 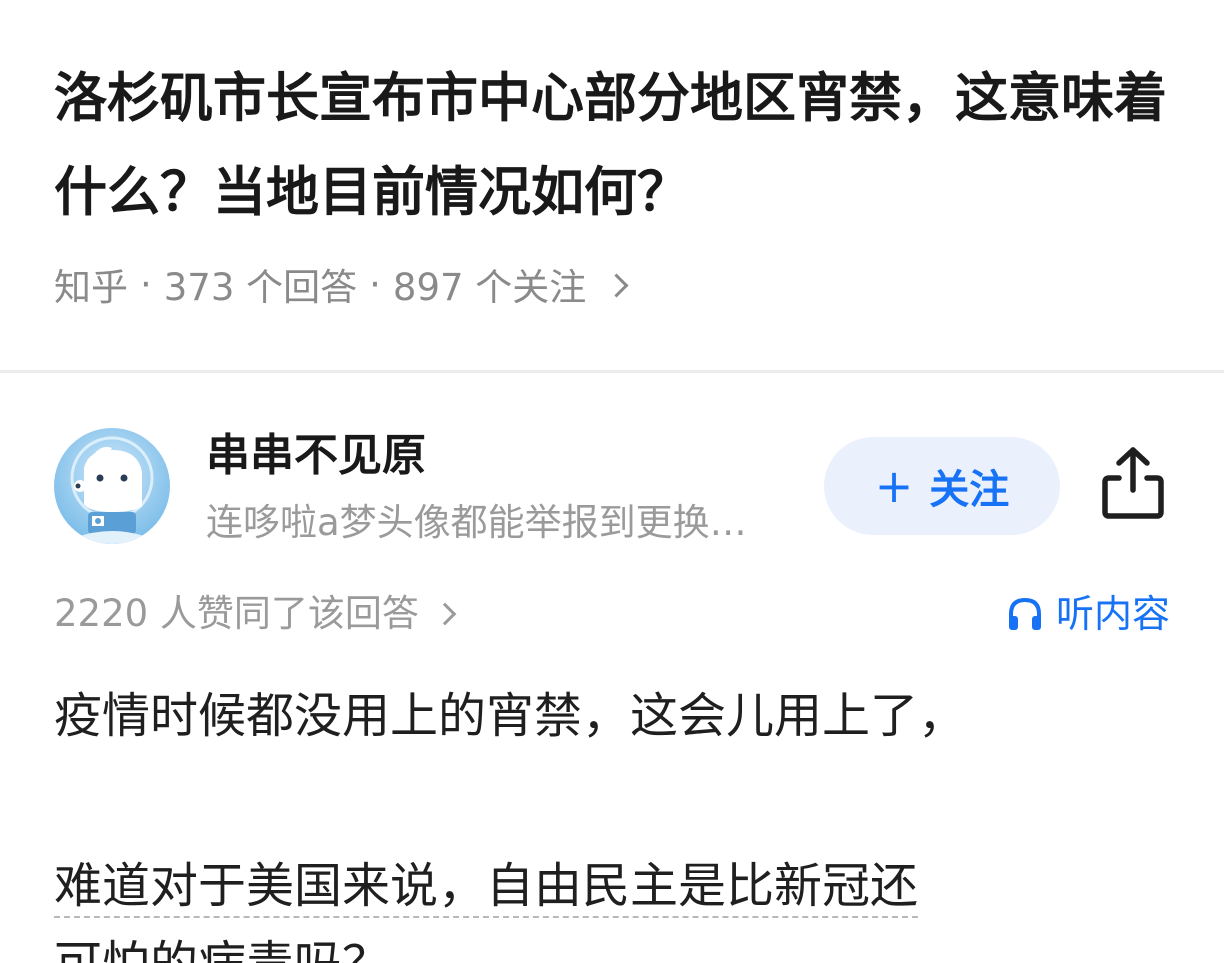 I want to click on author-avatar, so click(x=112, y=486).